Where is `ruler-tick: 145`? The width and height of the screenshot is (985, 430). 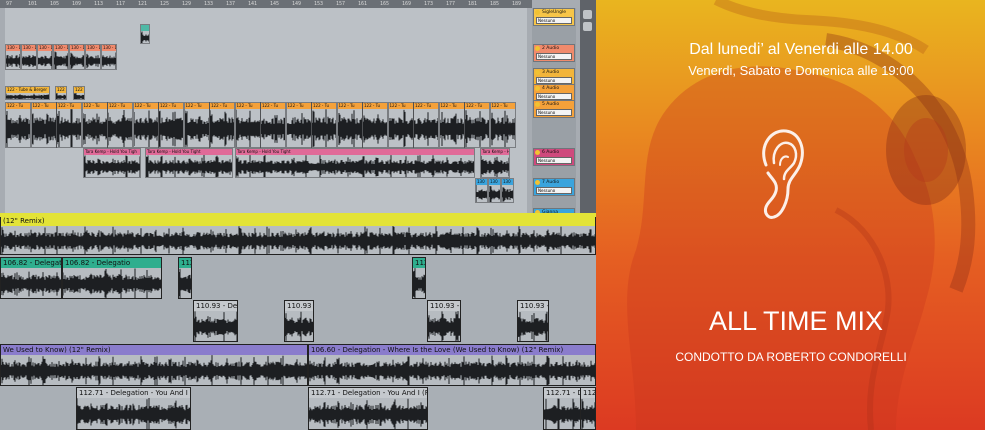
ruler-tick: 145 is located at coordinates (275, 4).